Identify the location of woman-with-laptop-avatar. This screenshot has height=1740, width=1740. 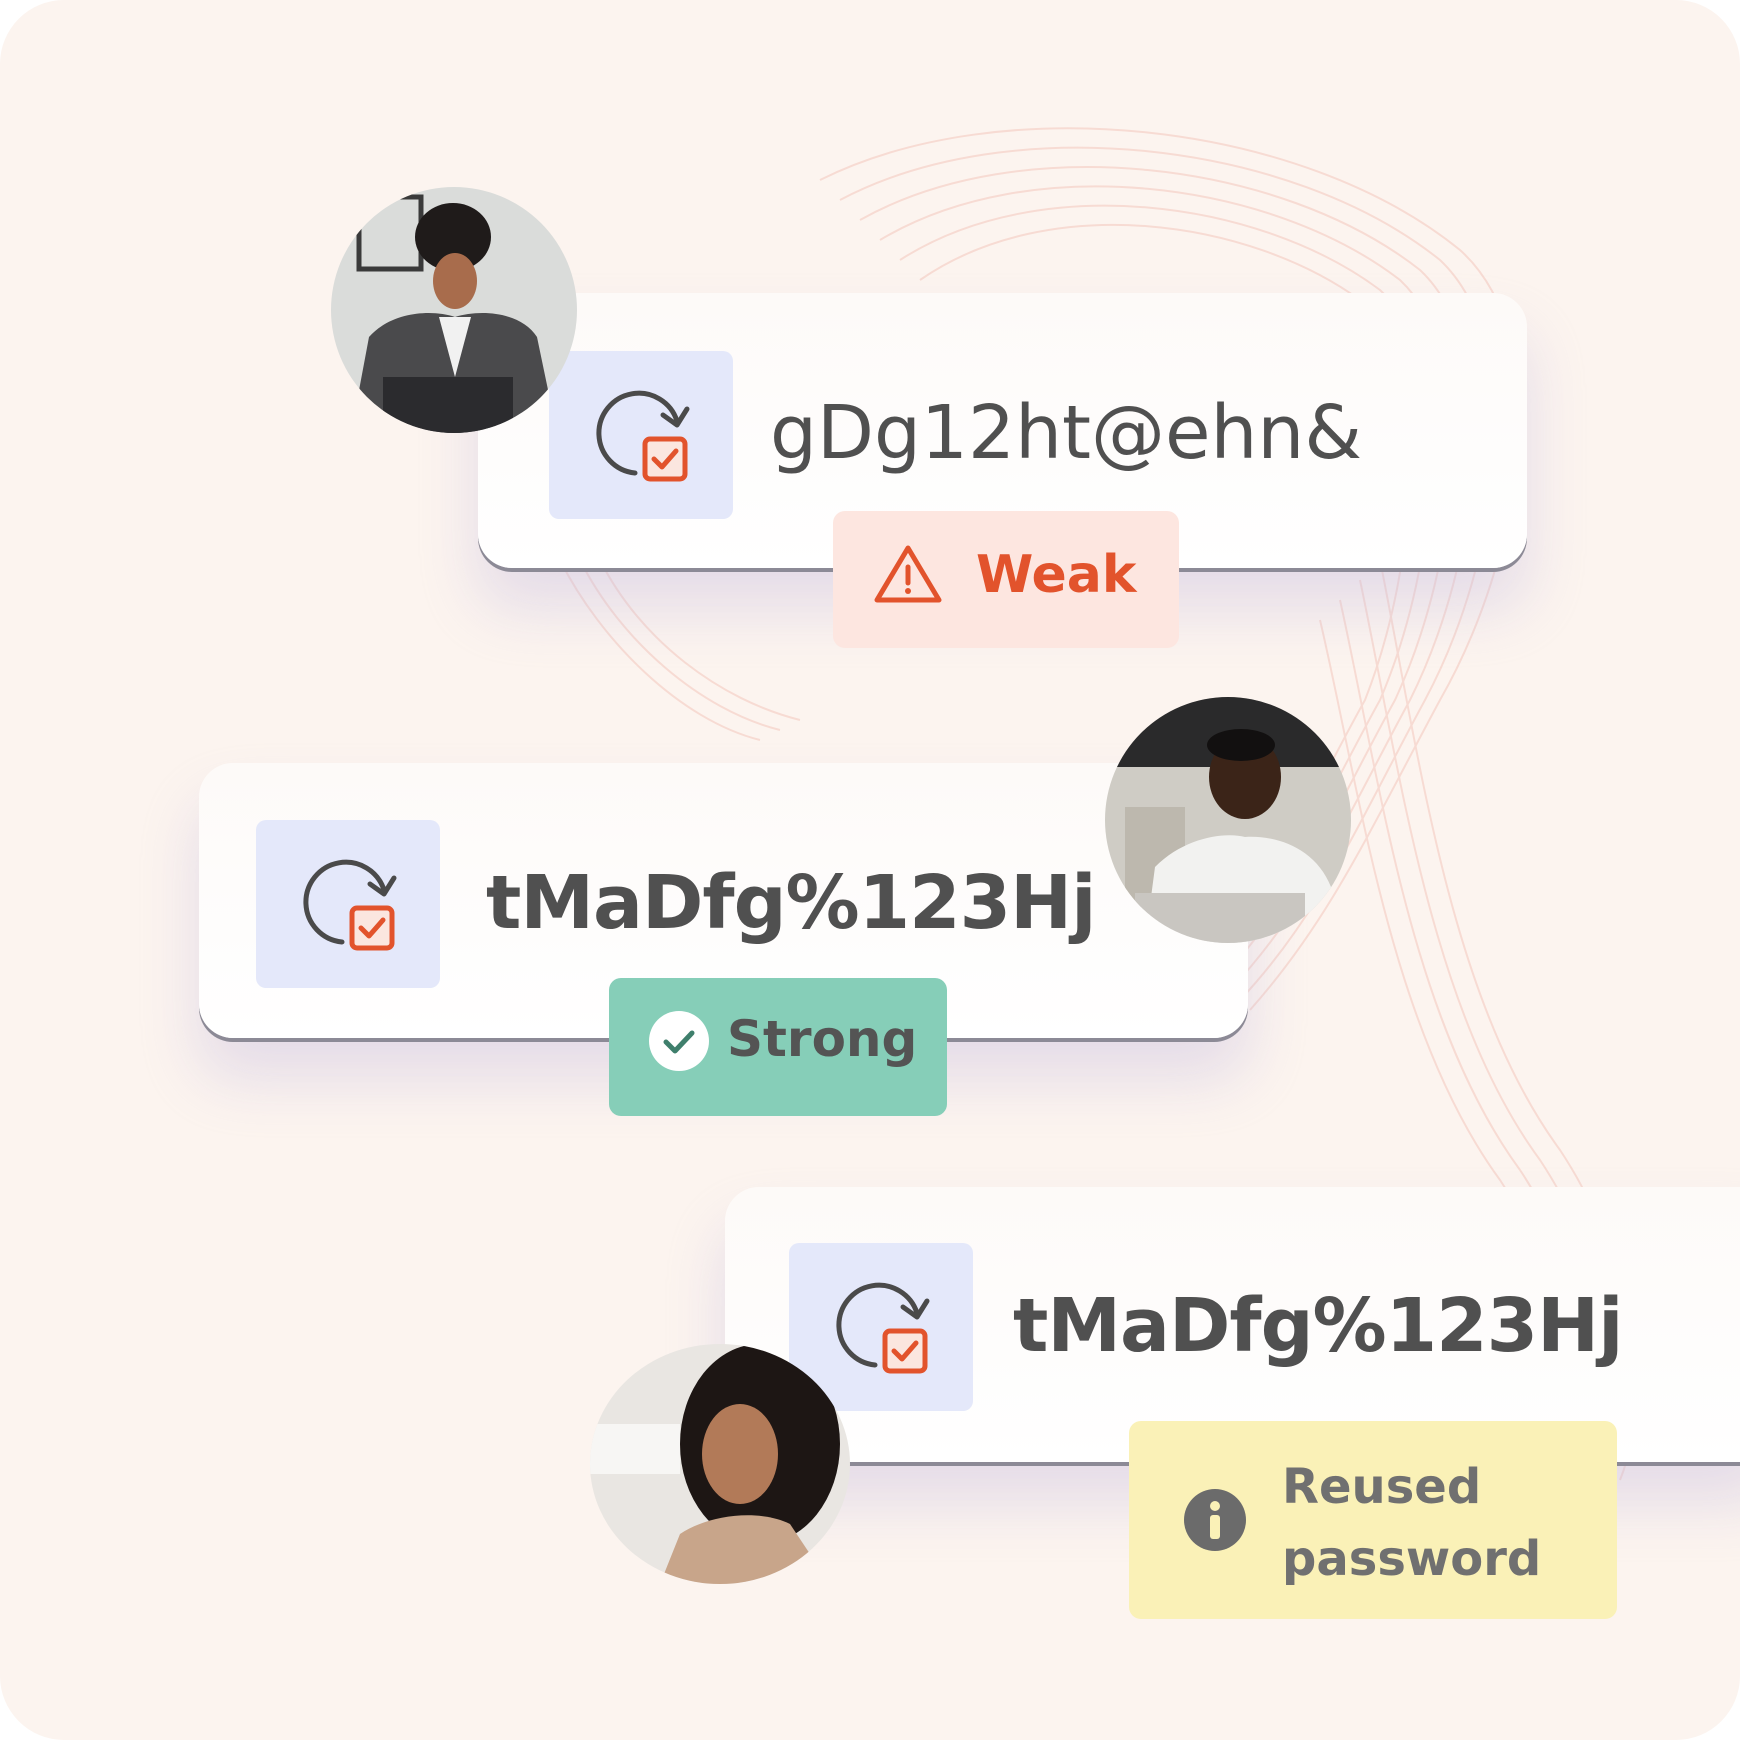
(454, 310).